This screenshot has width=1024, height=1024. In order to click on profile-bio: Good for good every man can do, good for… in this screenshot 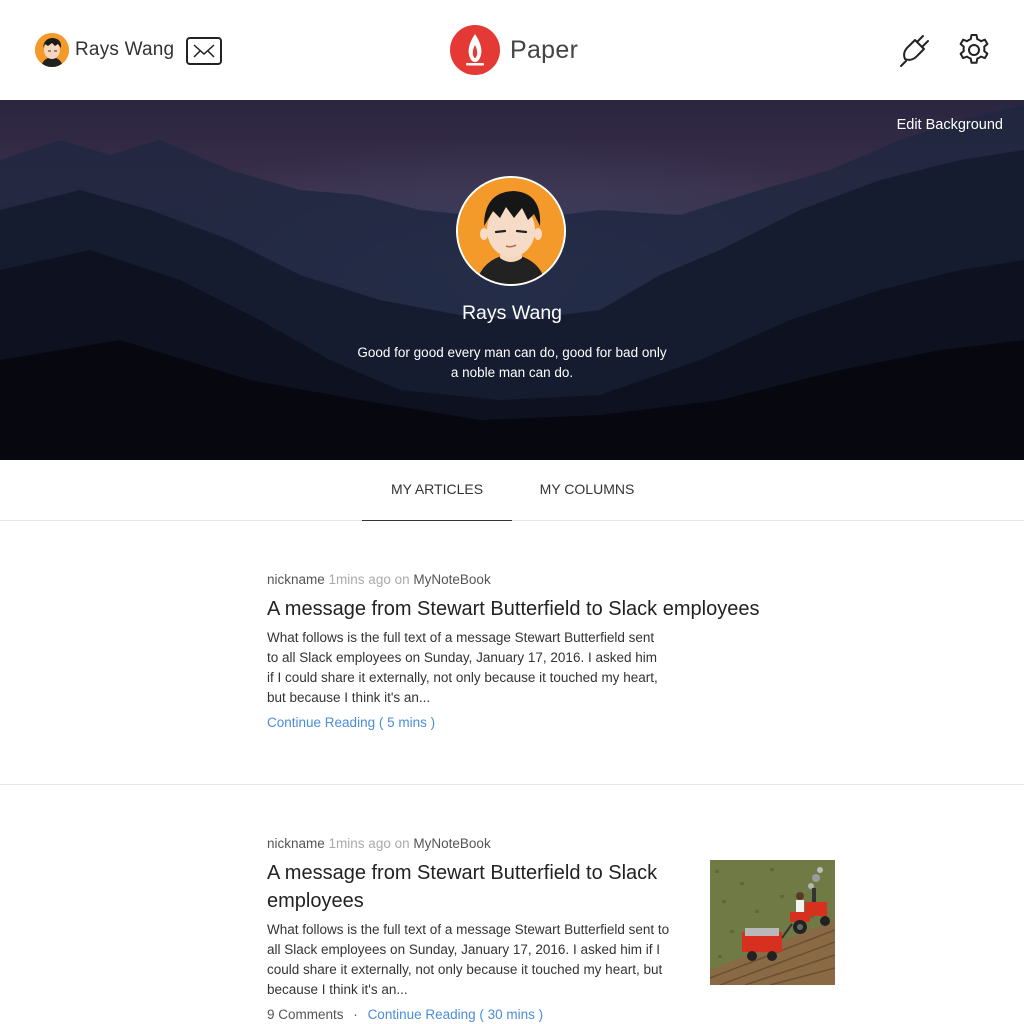, I will do `click(512, 362)`.